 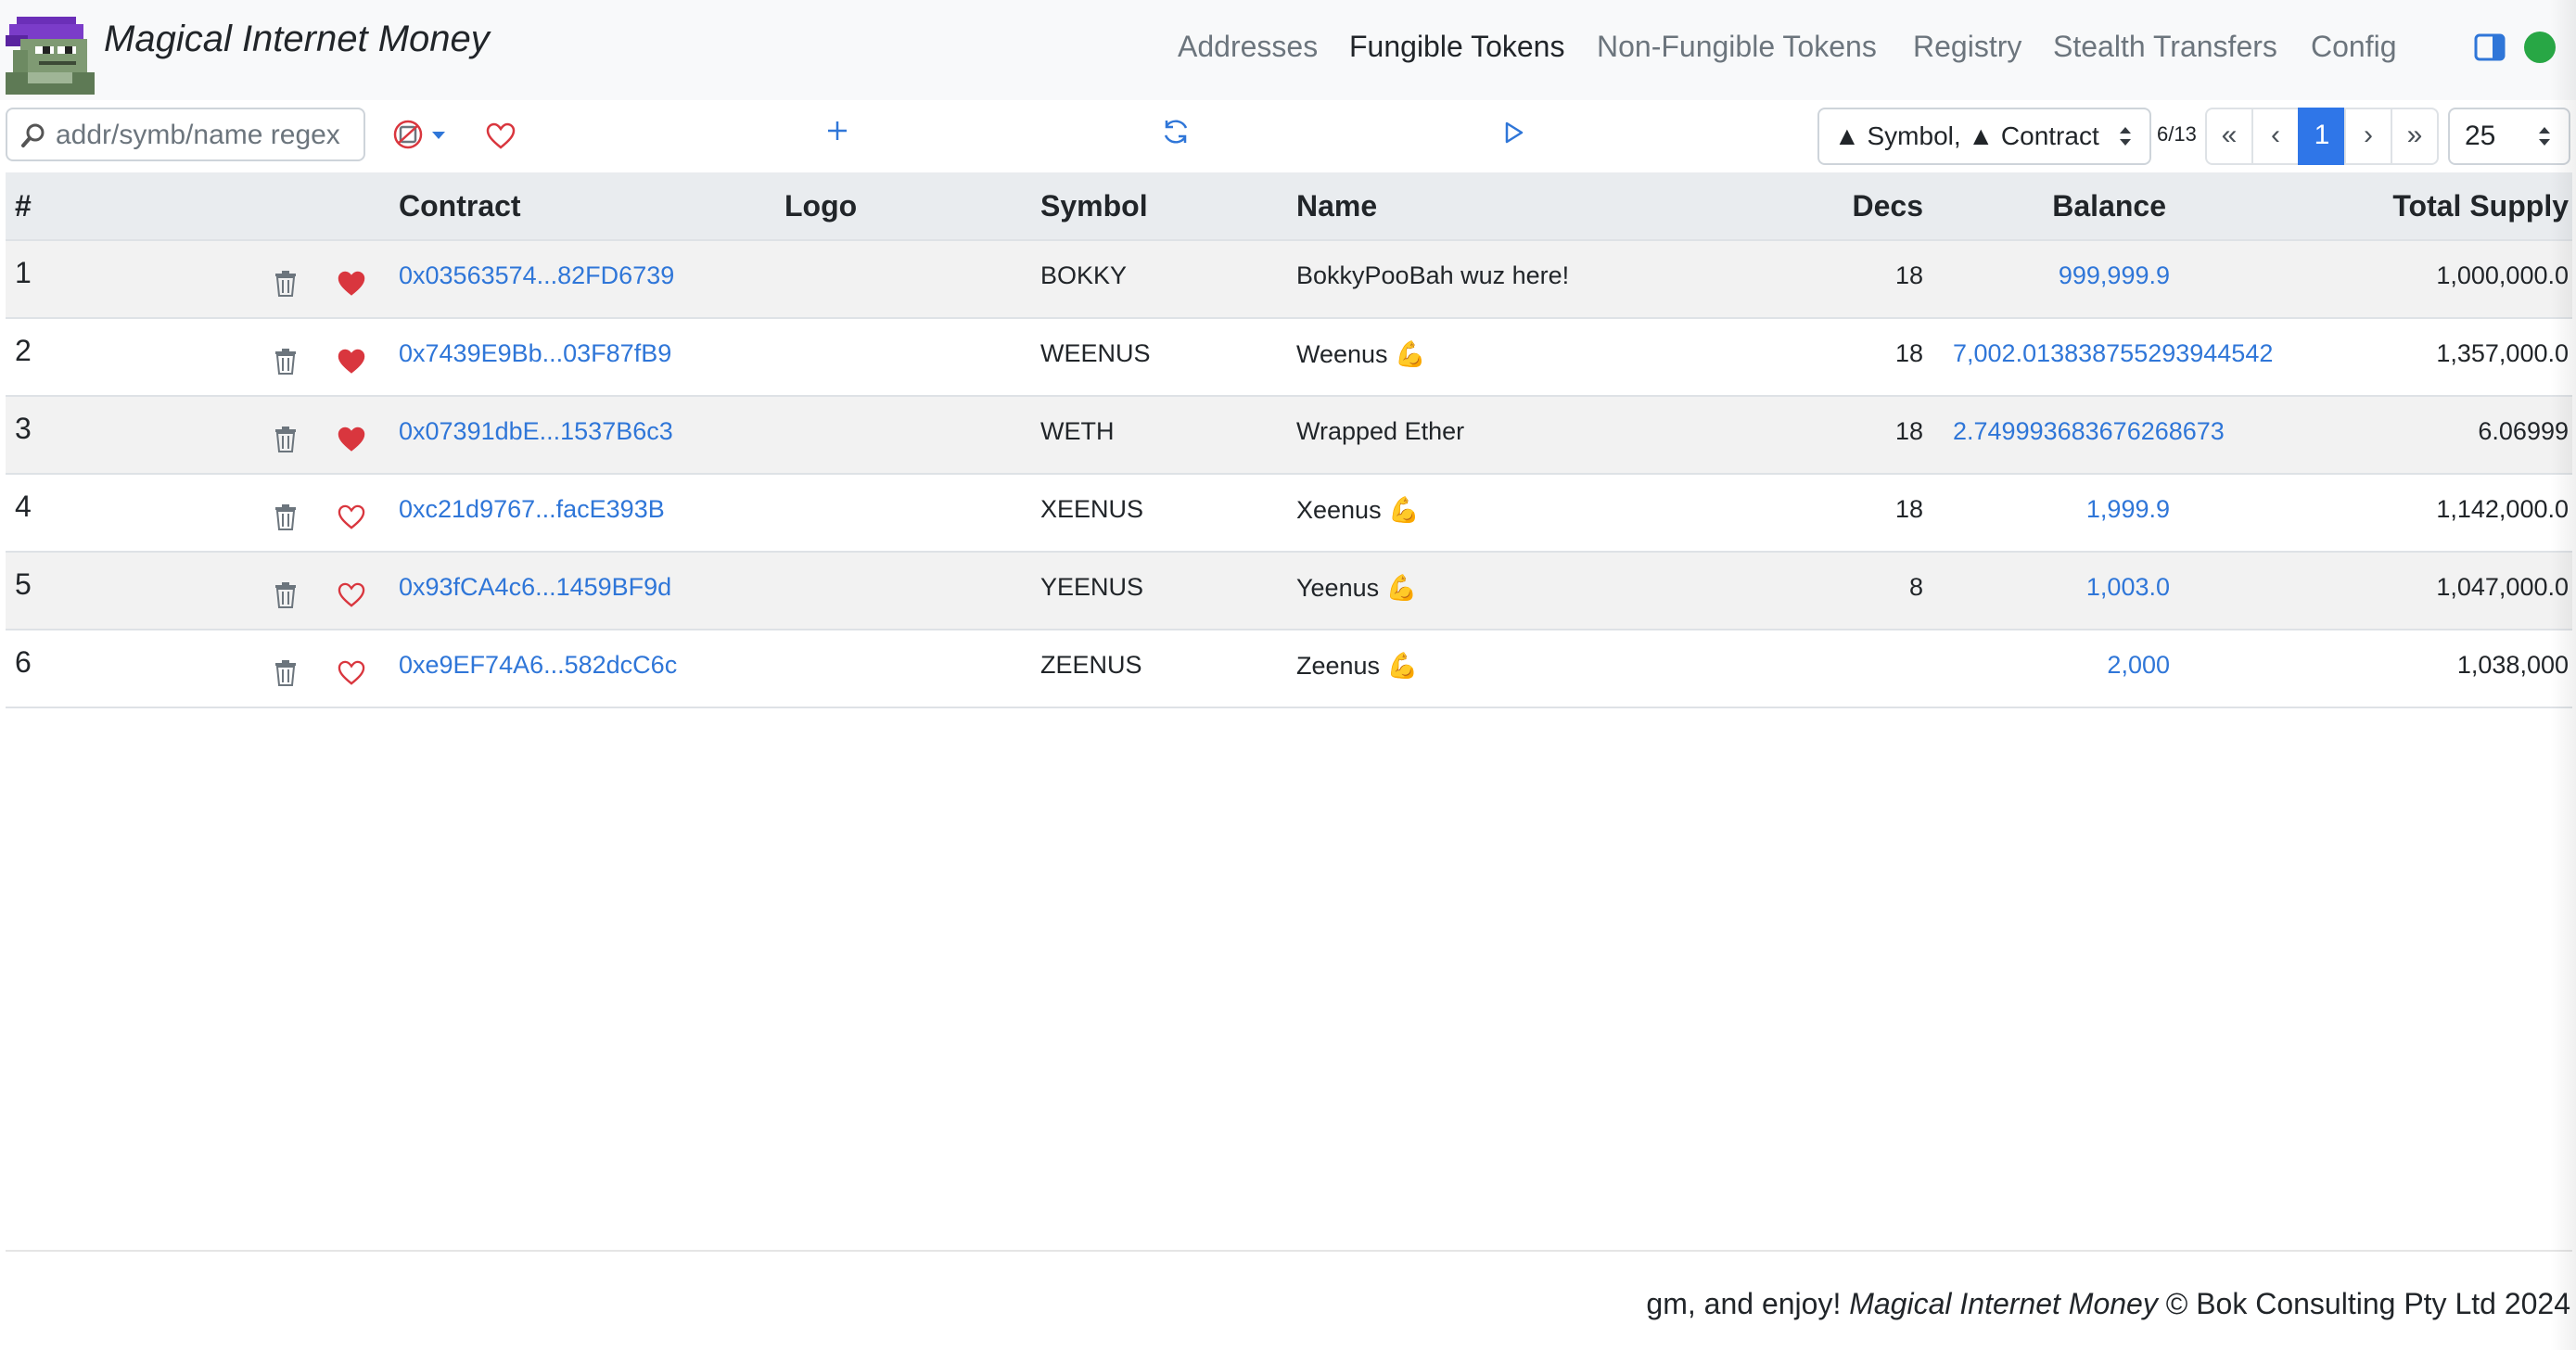 I want to click on token-total-supply: 1,357,000.0, so click(x=2502, y=353).